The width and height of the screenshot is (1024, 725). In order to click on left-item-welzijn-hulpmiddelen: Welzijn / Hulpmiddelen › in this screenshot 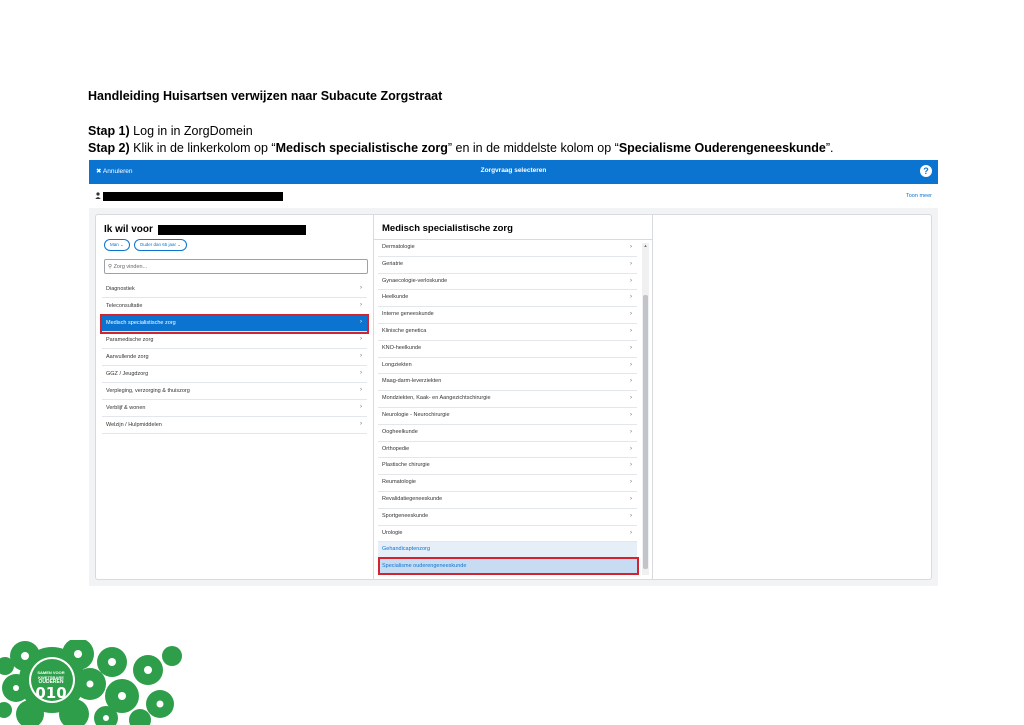, I will do `click(234, 425)`.